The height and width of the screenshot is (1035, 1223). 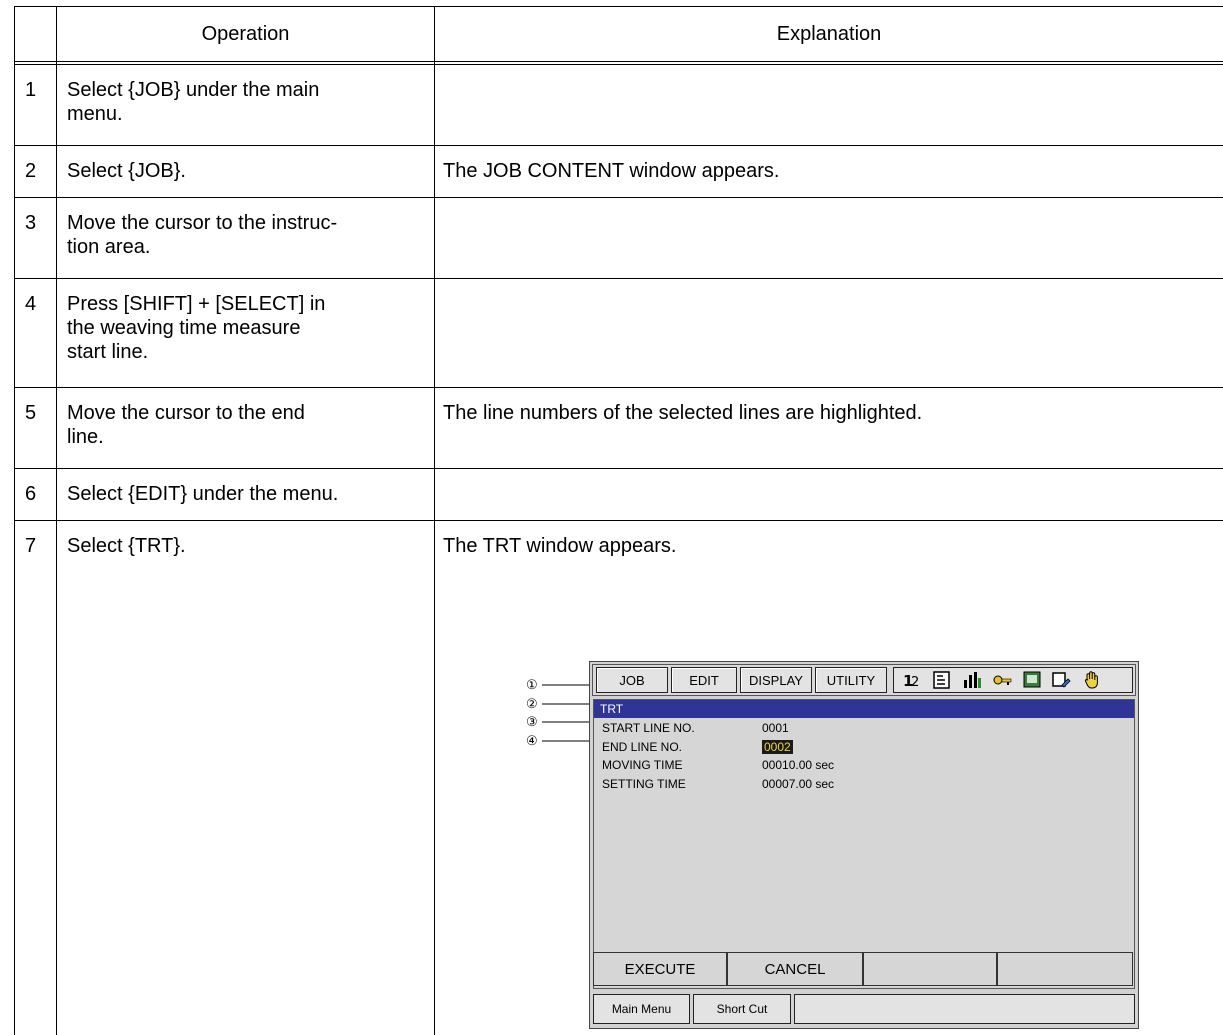 I want to click on menu-bar: JOB EDIT DISPLAY UTILITY 12, so click(x=864, y=680).